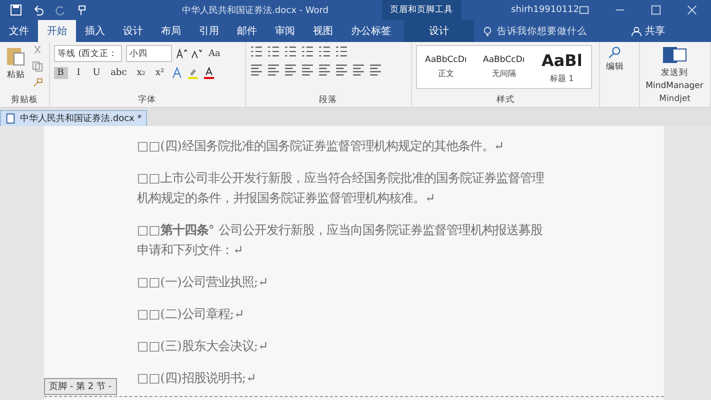 The height and width of the screenshot is (400, 711). What do you see at coordinates (147, 100) in the screenshot?
I see `group-label: 字体` at bounding box center [147, 100].